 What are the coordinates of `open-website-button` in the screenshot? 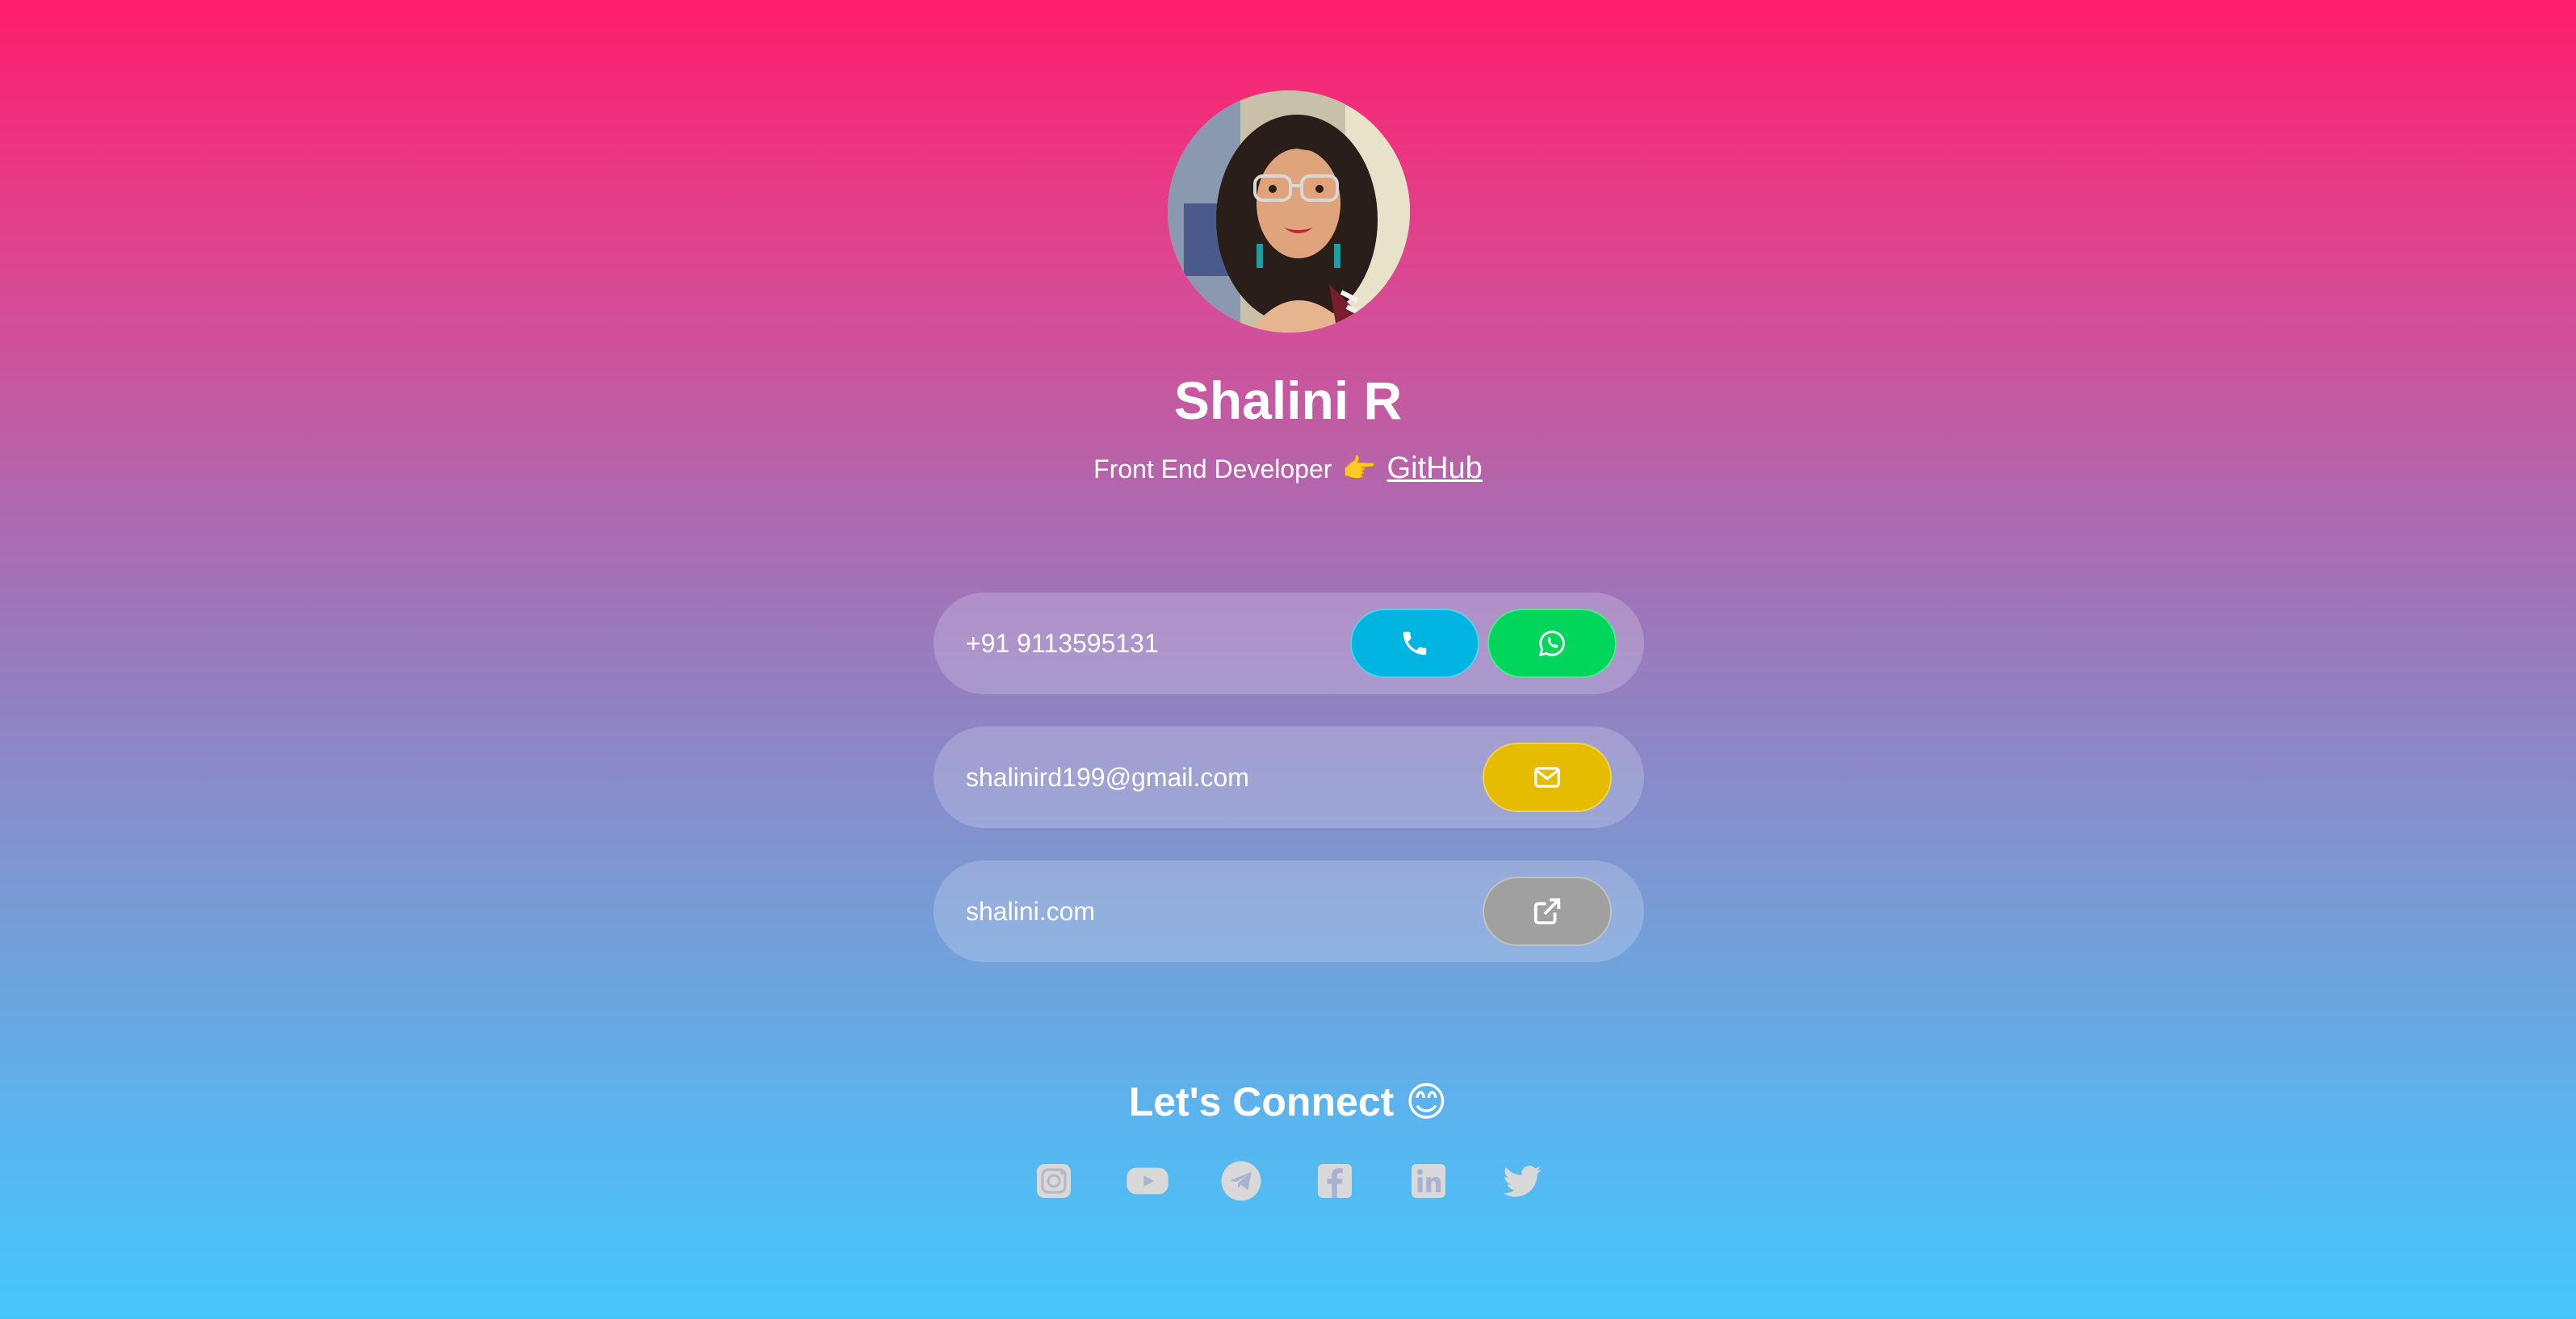 It's located at (1547, 912).